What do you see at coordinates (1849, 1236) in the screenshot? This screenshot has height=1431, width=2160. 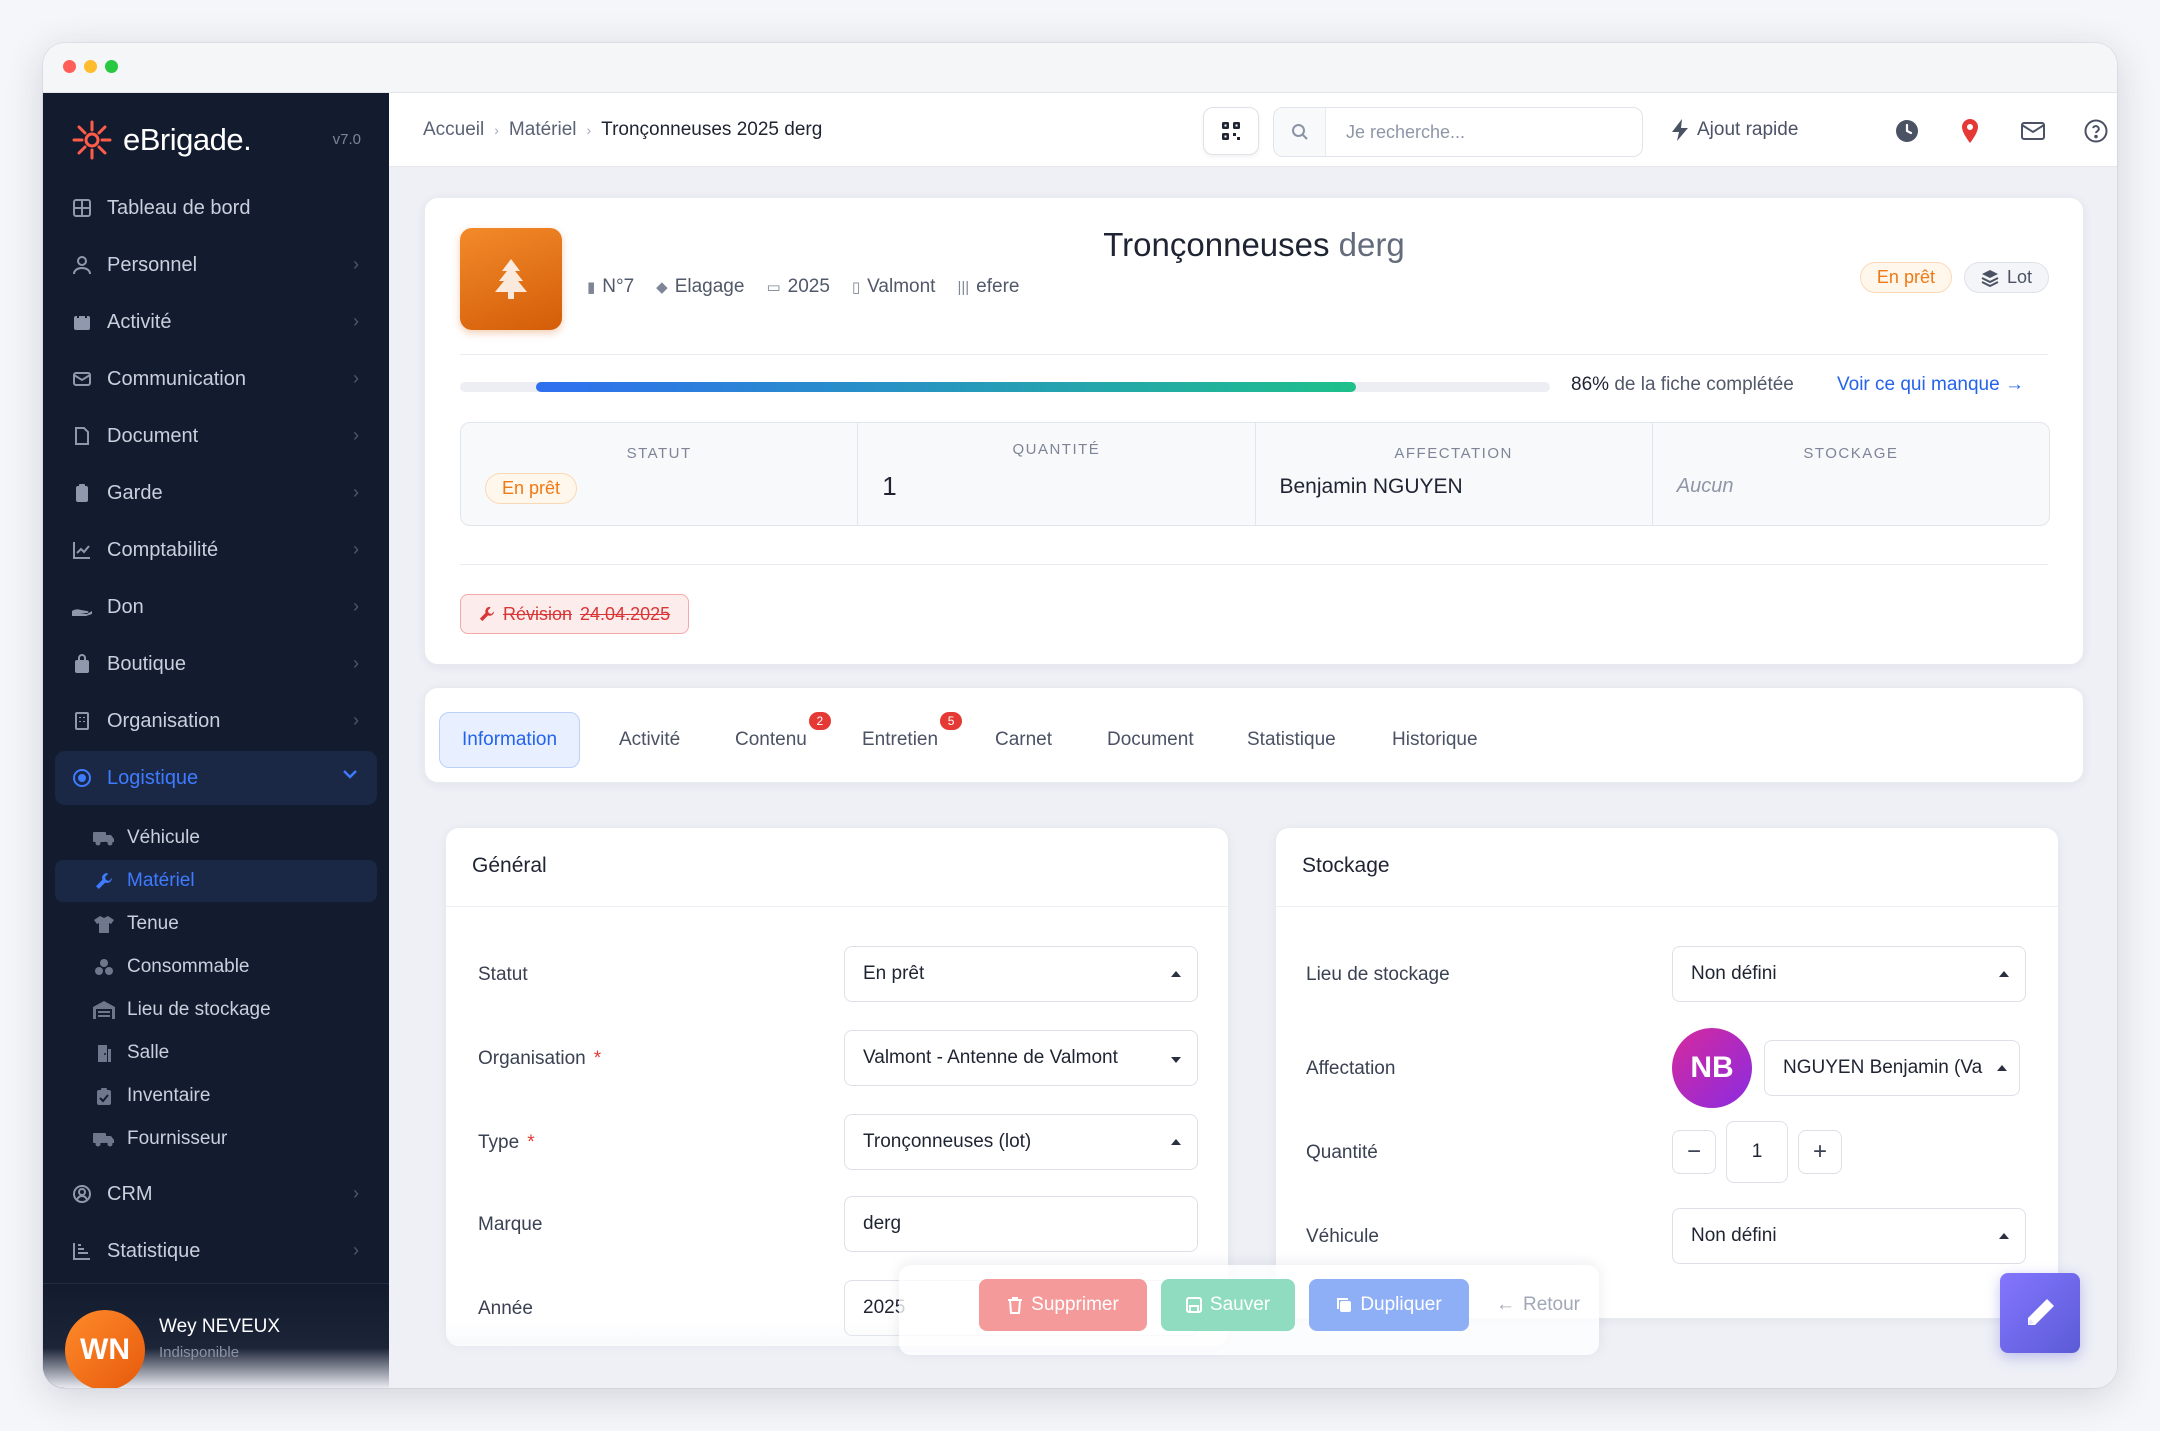 I see `vehicule-select: Non défini` at bounding box center [1849, 1236].